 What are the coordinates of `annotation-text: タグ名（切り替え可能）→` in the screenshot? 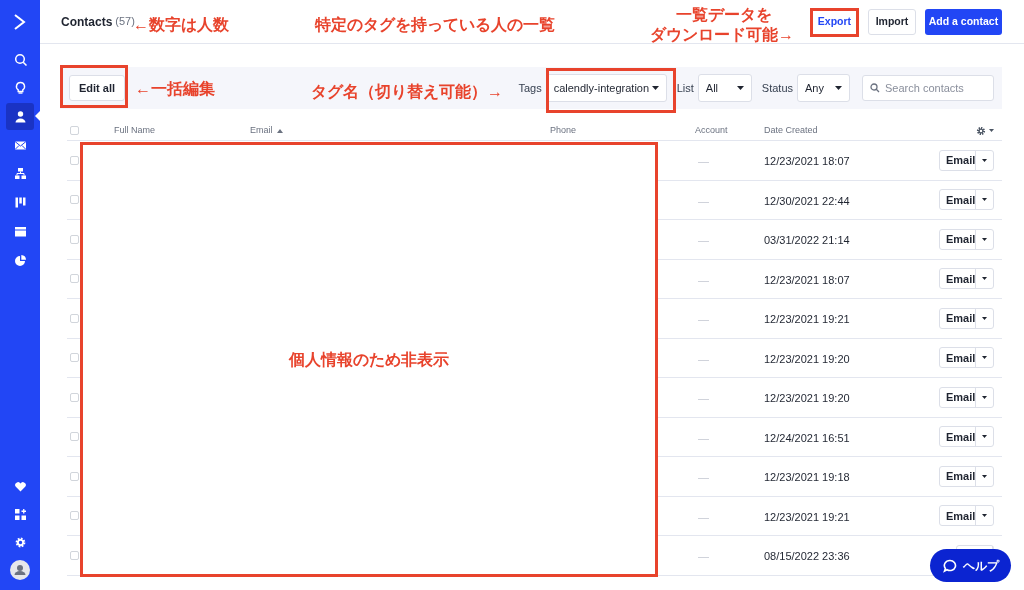 It's located at (407, 92).